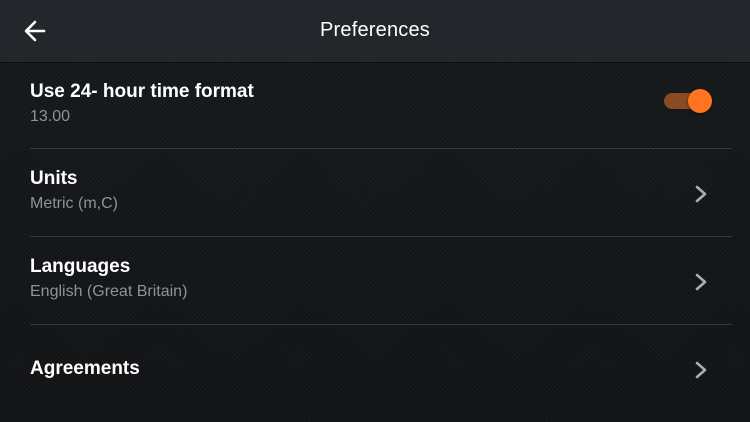 Image resolution: width=750 pixels, height=422 pixels. What do you see at coordinates (80, 266) in the screenshot?
I see `languages-label: Languages` at bounding box center [80, 266].